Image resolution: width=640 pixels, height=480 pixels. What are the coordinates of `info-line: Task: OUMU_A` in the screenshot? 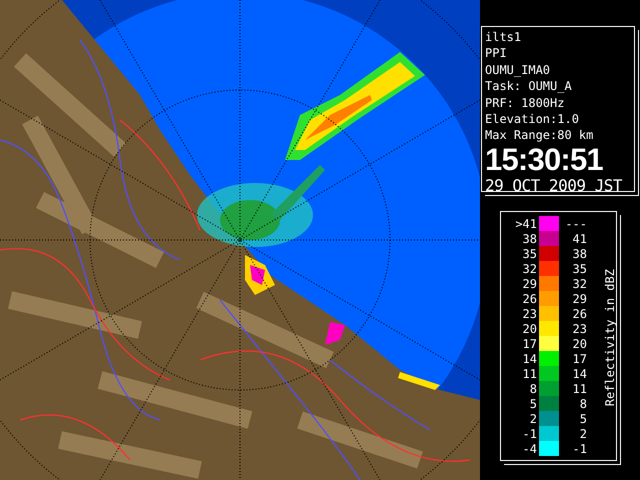 It's located at (529, 86).